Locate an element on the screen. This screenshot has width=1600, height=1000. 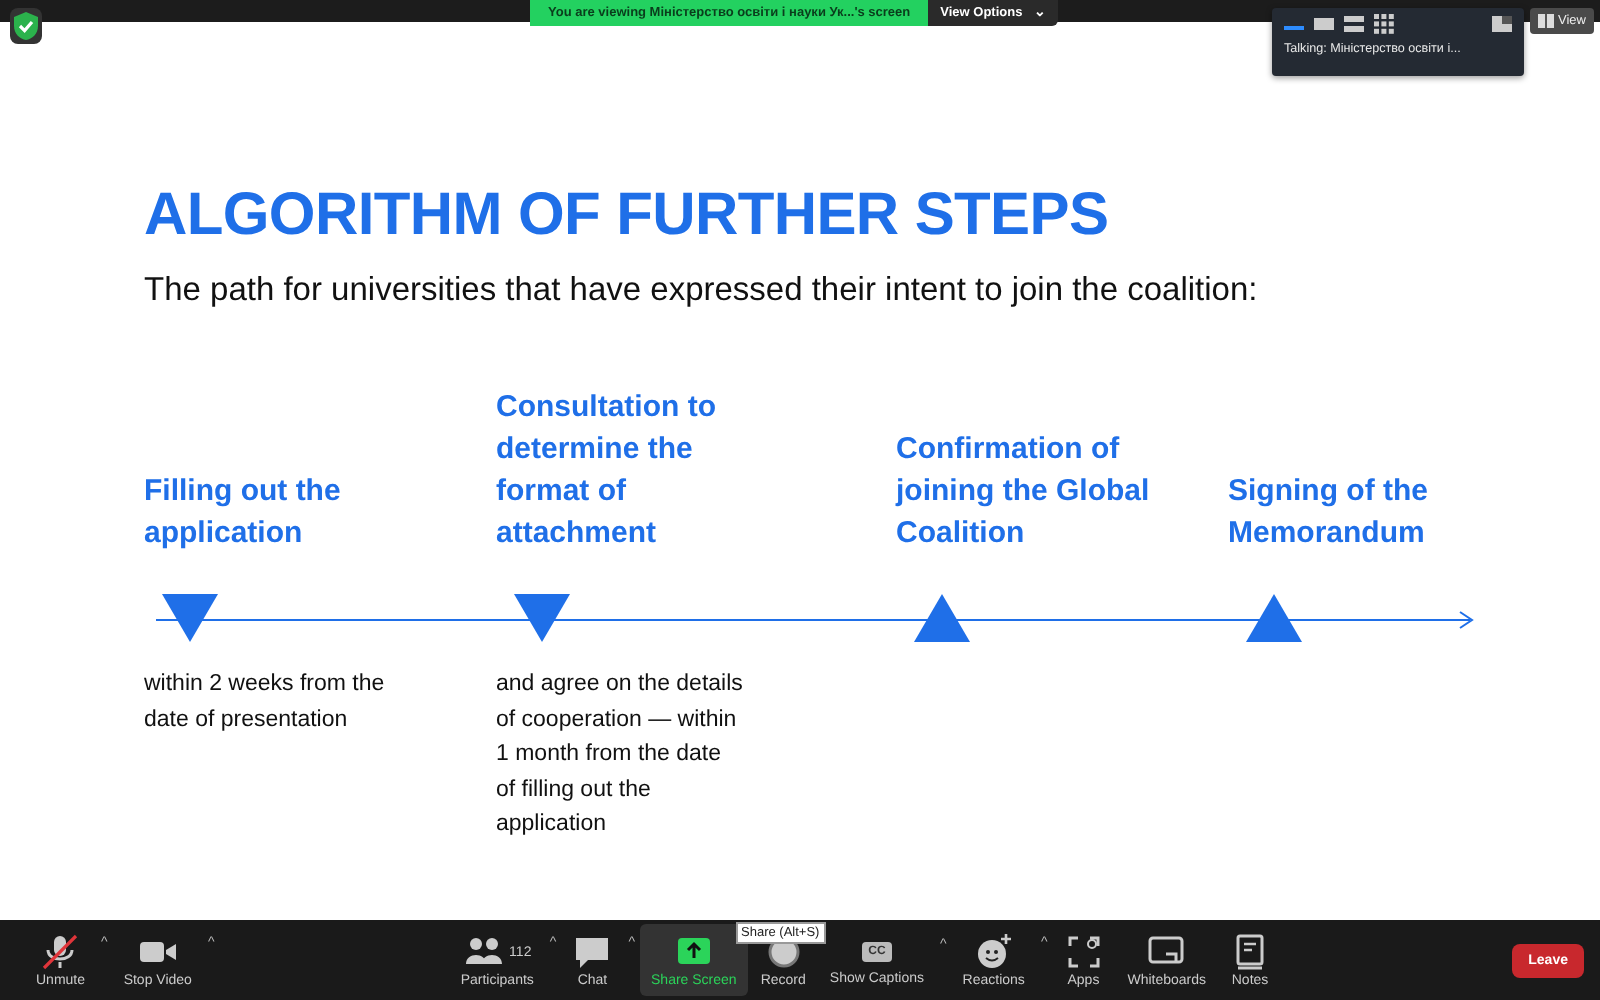
step-note: and agree on the details of cooperation — within 1 month from the date of filling out the application is located at coordinates (620, 755).